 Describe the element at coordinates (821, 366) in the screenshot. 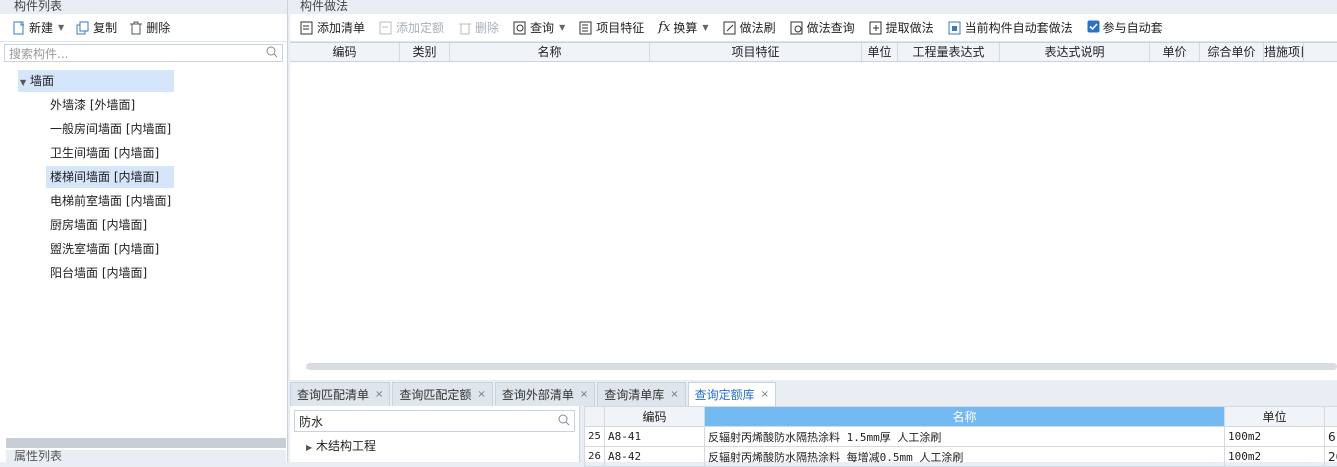

I see `horizontal-scrollbar` at that location.